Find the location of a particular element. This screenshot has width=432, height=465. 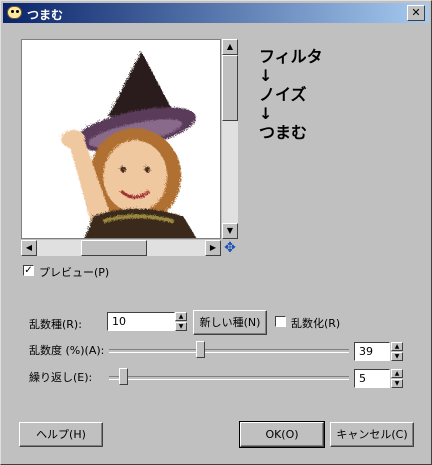

randomize-checkbox is located at coordinates (280, 321).